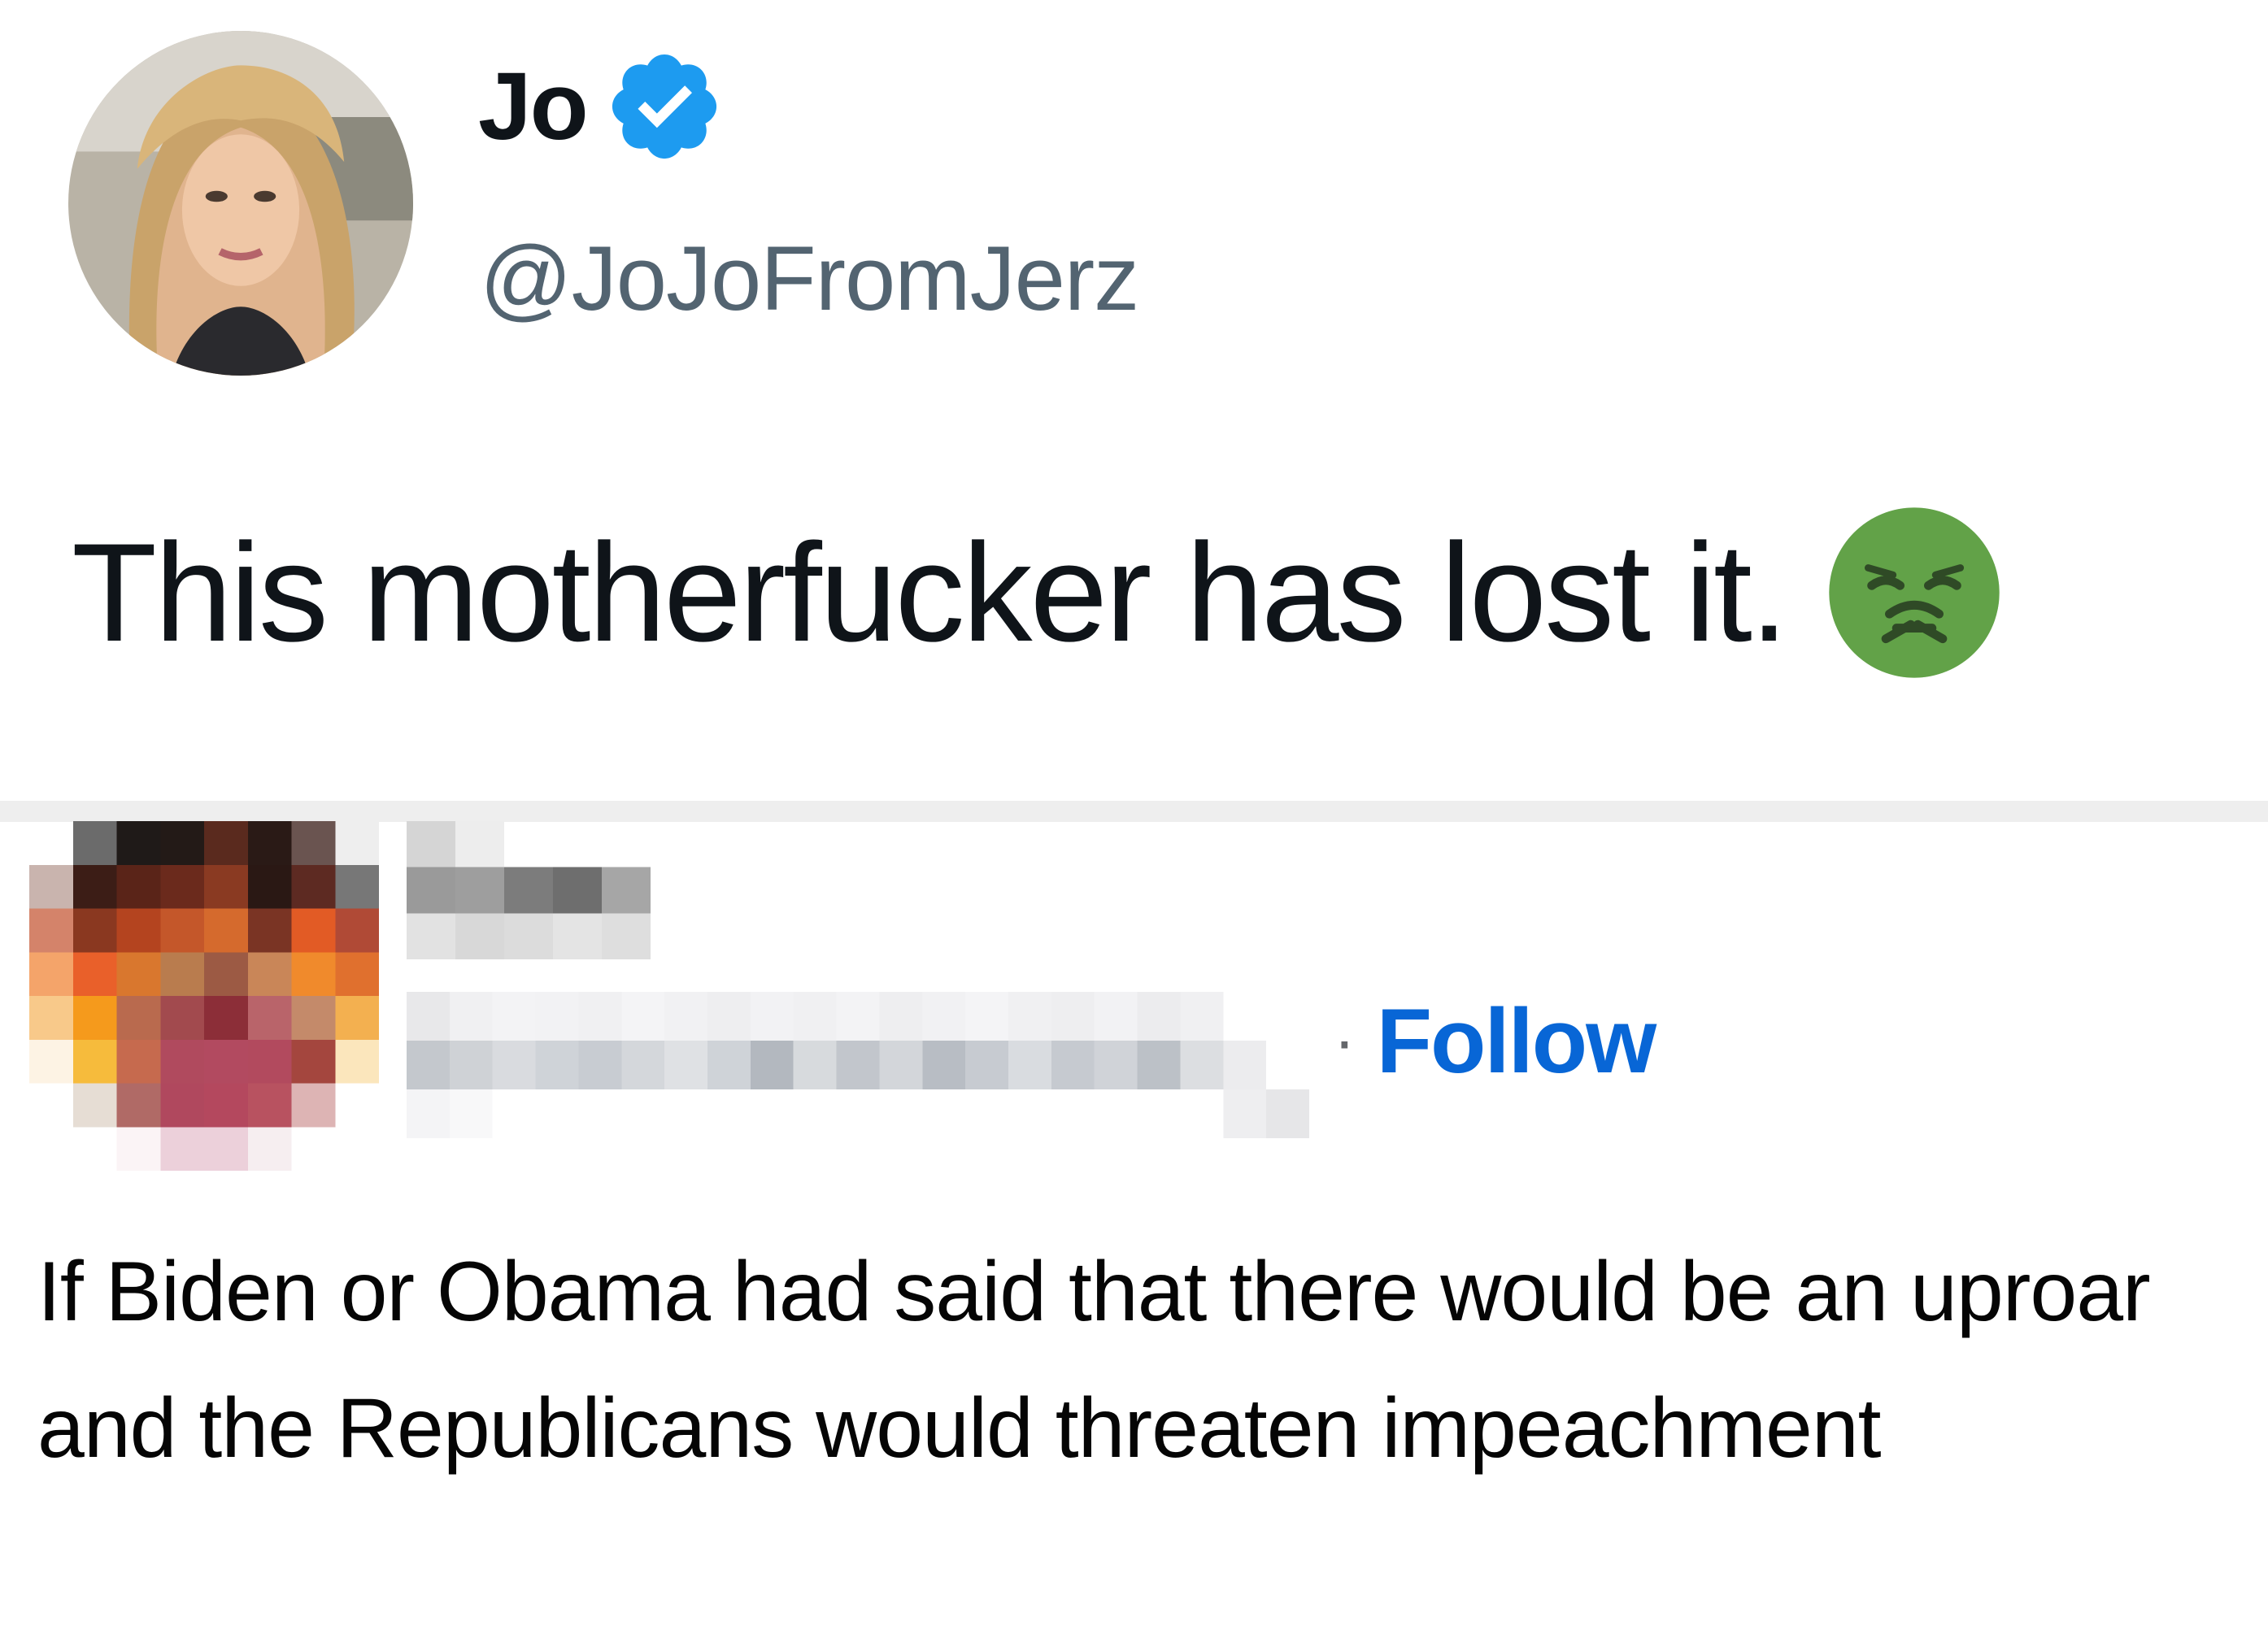  I want to click on author-handle: @JoJoFromJerz, so click(809, 278).